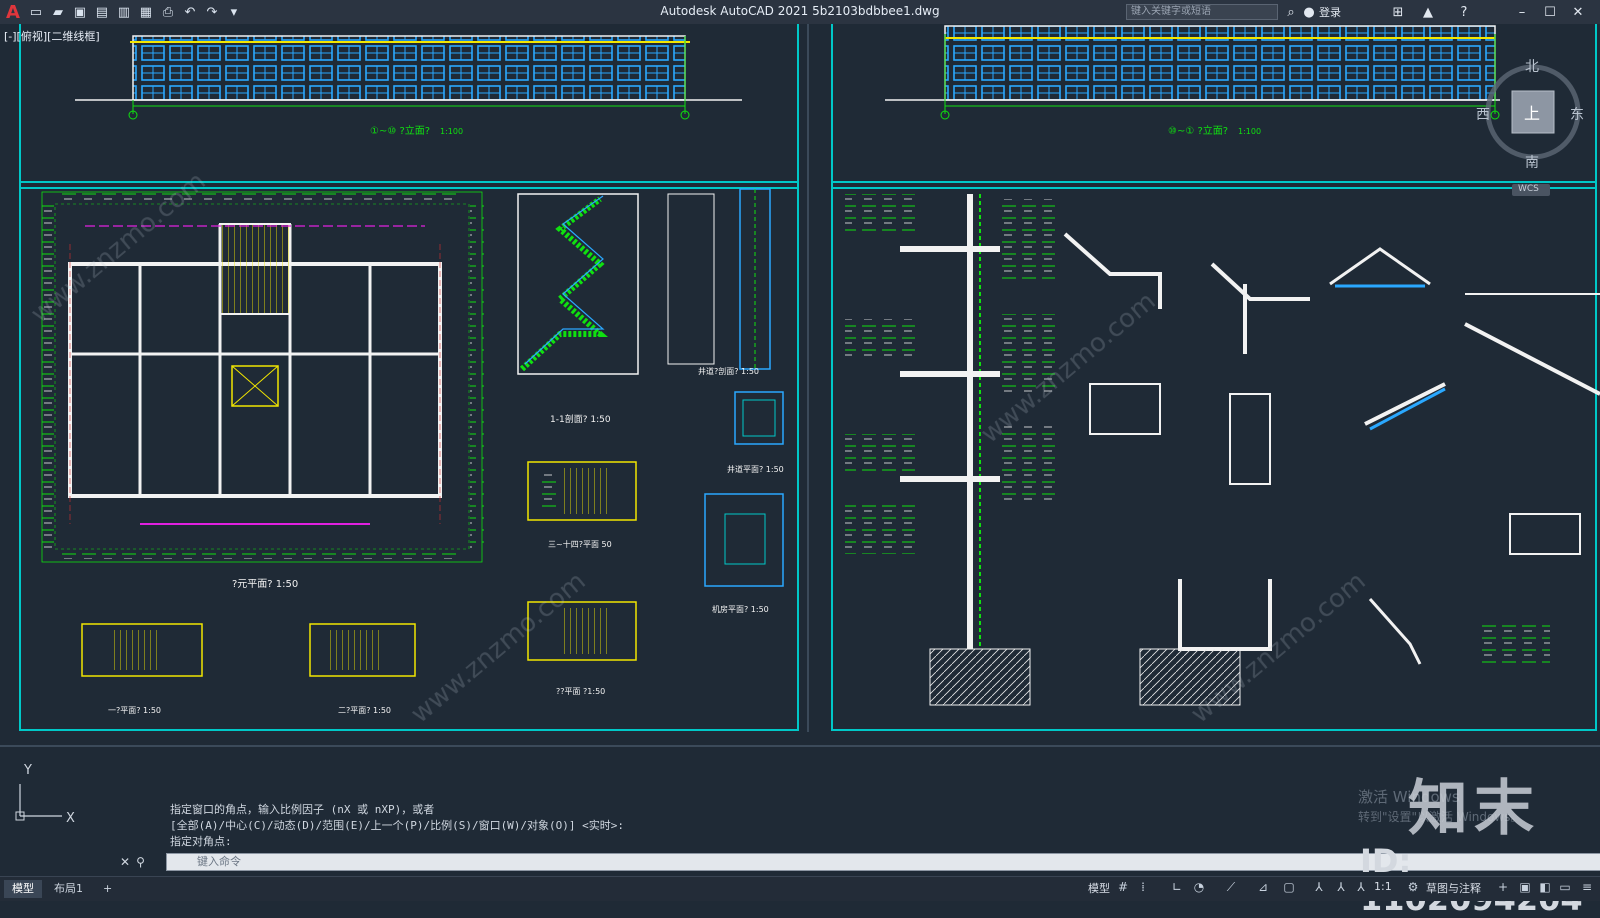 The image size is (1600, 918). Describe the element at coordinates (1202, 12) in the screenshot. I see `search-input: 键入关键字或短语` at that location.